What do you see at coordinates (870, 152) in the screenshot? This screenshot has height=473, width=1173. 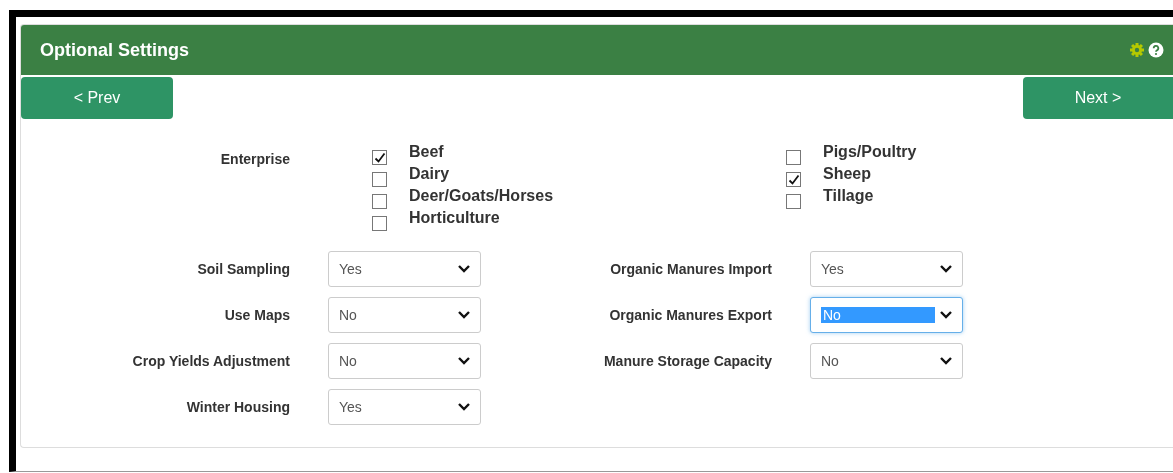 I see `checkbox-label: Pigs/Poultry` at bounding box center [870, 152].